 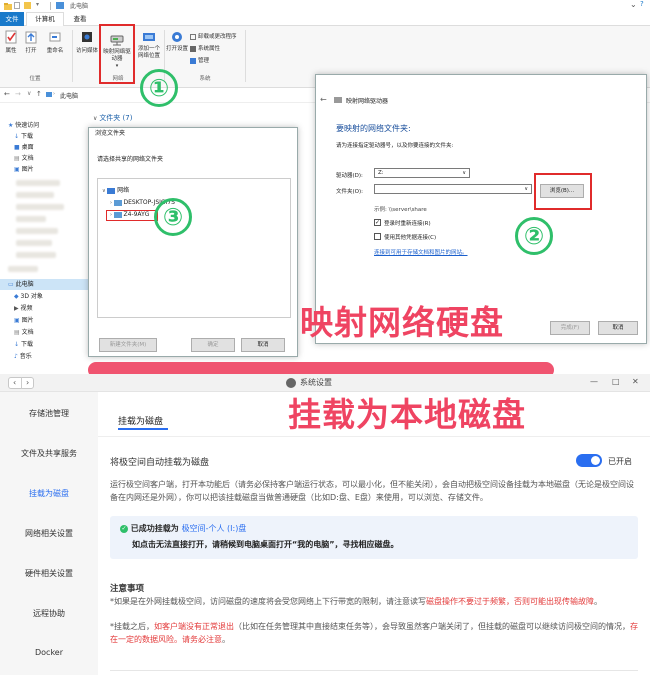 What do you see at coordinates (642, 4) in the screenshot?
I see `help-icon: ?` at bounding box center [642, 4].